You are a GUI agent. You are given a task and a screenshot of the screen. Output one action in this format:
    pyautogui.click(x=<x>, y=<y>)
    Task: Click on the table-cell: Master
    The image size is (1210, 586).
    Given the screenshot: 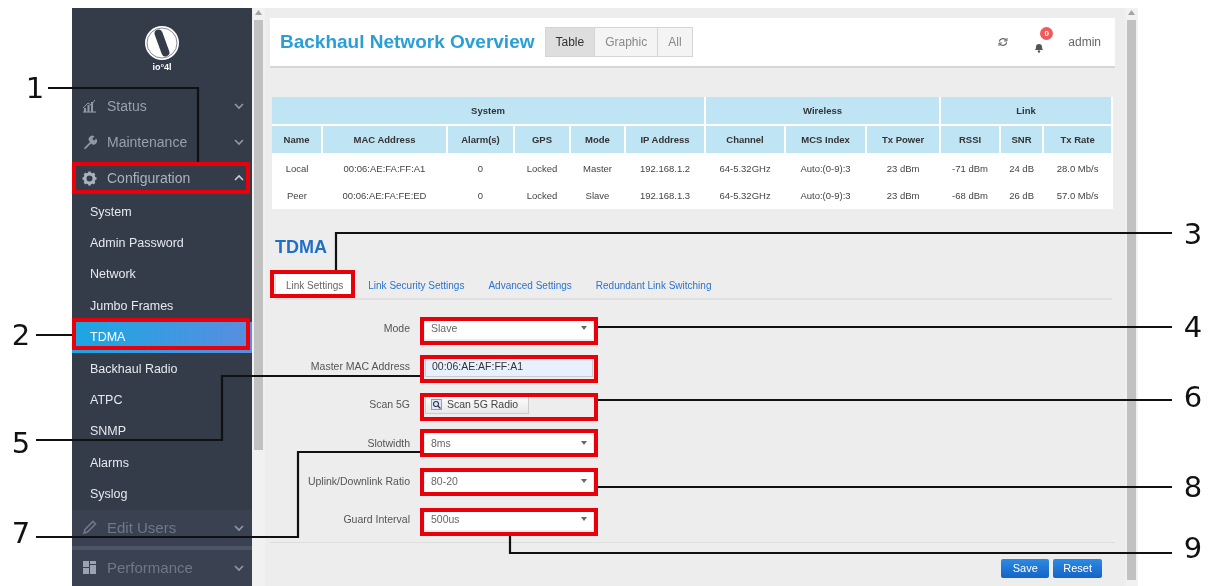 What is the action you would take?
    pyautogui.click(x=597, y=168)
    